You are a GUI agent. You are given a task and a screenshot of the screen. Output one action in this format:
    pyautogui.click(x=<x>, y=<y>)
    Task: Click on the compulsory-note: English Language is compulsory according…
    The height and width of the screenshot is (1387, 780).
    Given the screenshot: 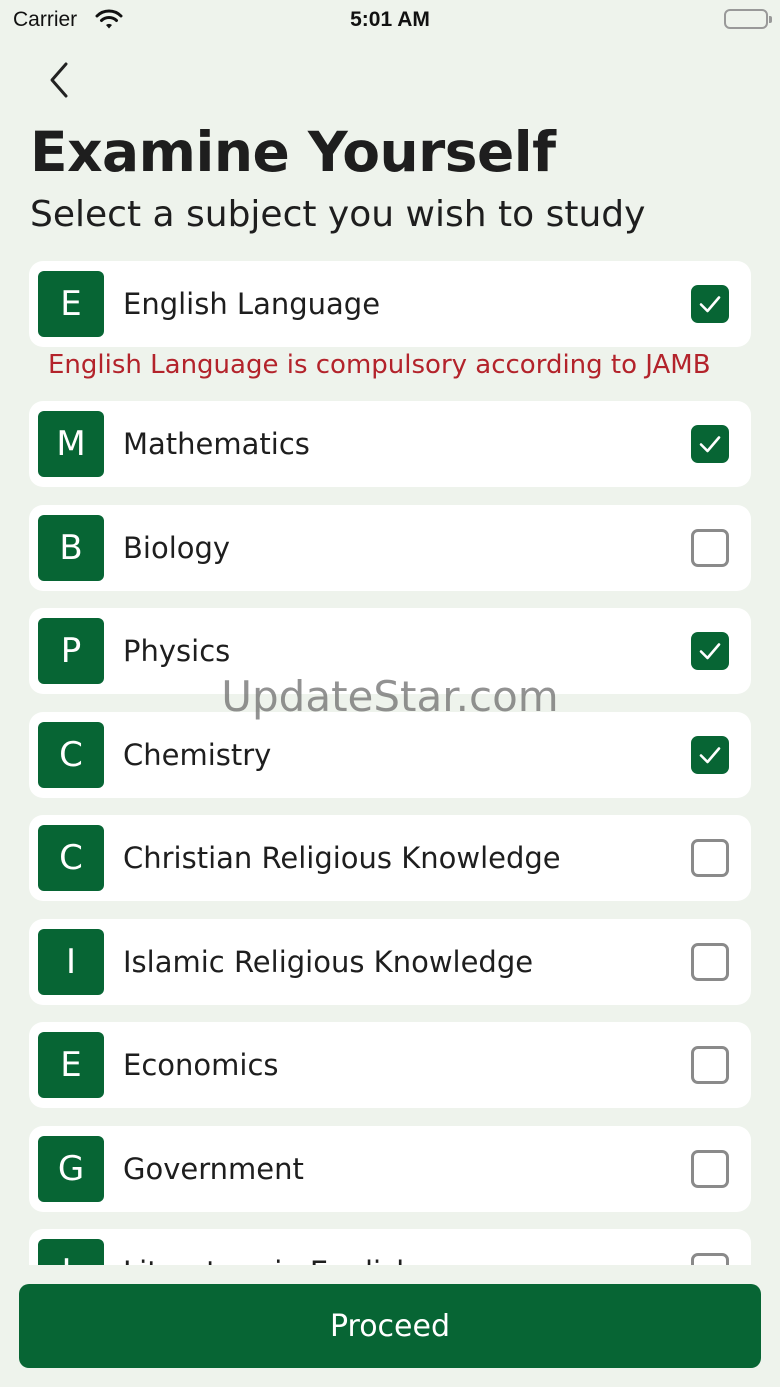 What is the action you would take?
    pyautogui.click(x=379, y=365)
    